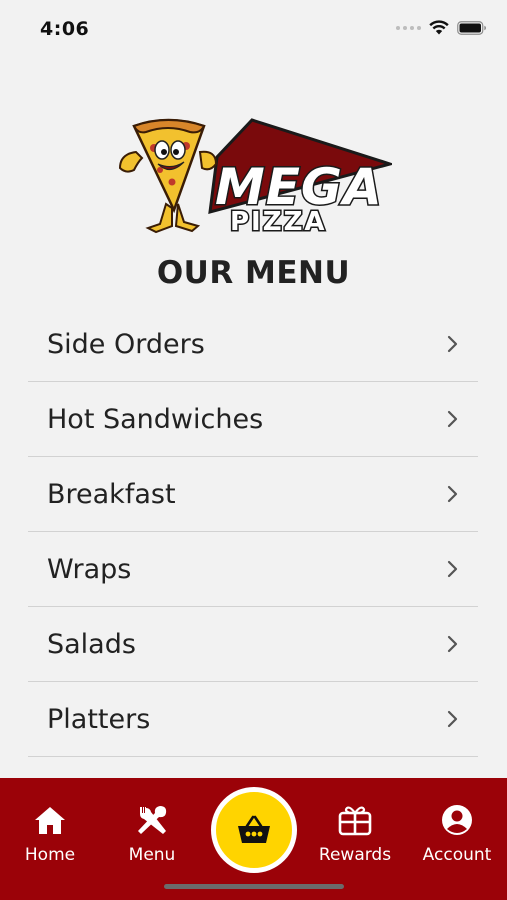 This screenshot has height=900, width=507. I want to click on page-title: OUR MENU, so click(253, 273).